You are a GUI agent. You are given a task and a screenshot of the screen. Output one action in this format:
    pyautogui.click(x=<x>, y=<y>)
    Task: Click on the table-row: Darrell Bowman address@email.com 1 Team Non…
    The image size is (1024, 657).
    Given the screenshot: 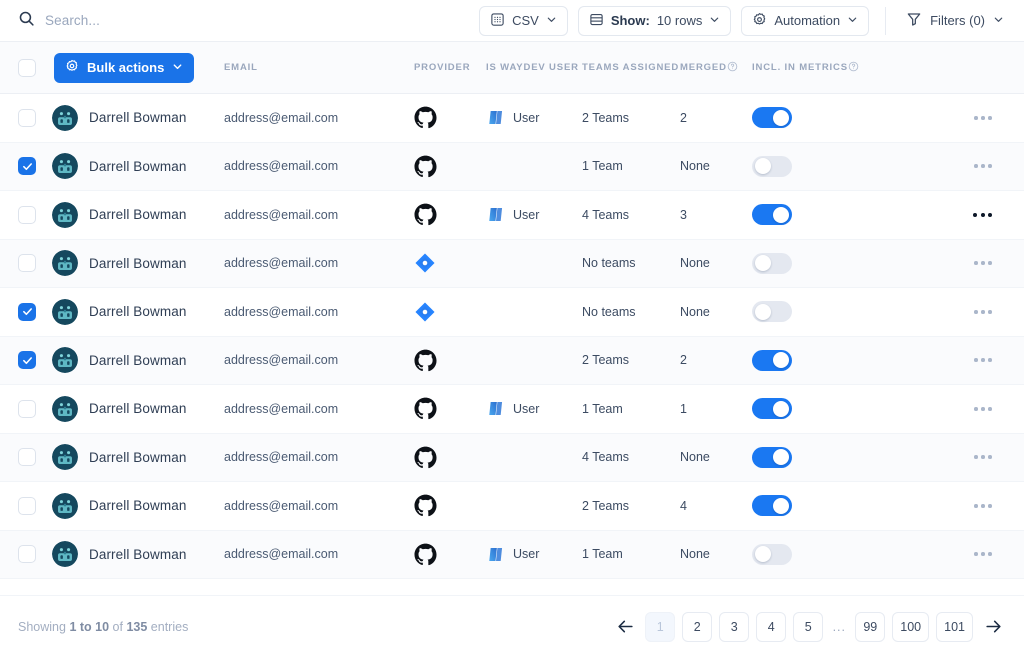 What is the action you would take?
    pyautogui.click(x=512, y=166)
    